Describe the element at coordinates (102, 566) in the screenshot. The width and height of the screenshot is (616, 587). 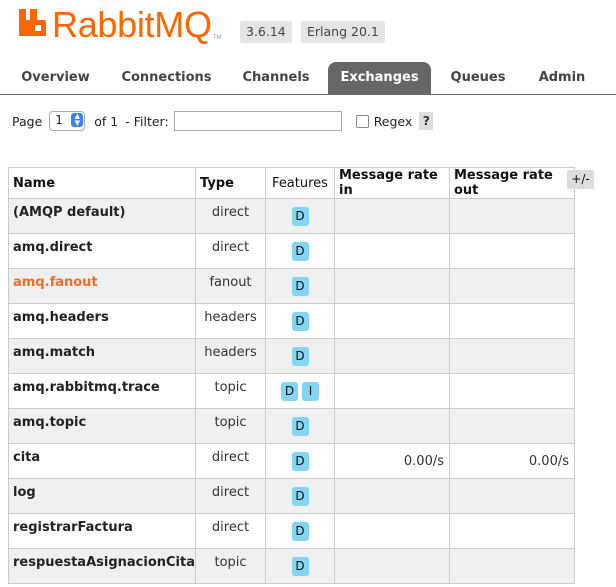
I see `exchange-name-link: respuestaAsignacionCita` at that location.